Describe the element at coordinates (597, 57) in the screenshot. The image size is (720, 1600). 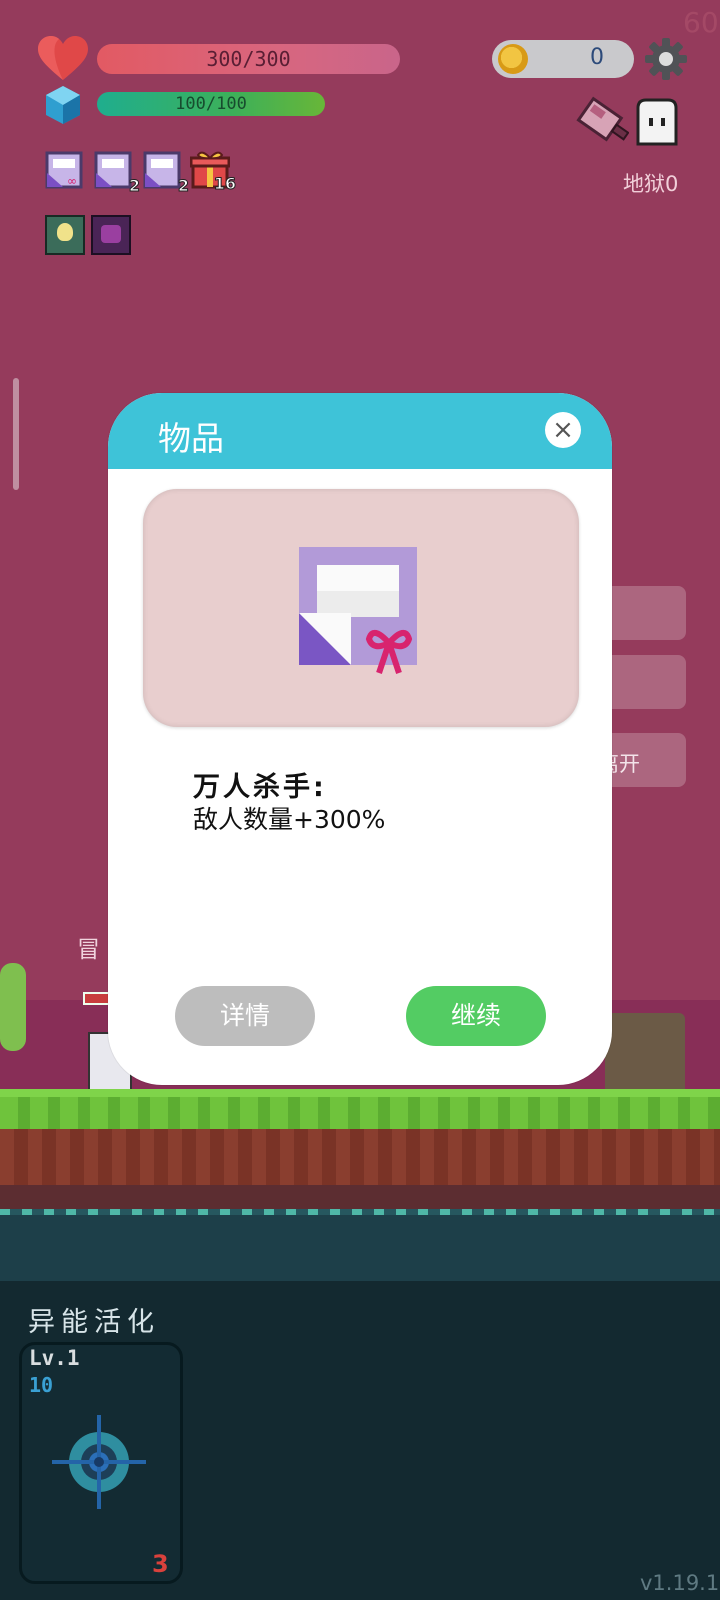
I see `coin-value: 0` at that location.